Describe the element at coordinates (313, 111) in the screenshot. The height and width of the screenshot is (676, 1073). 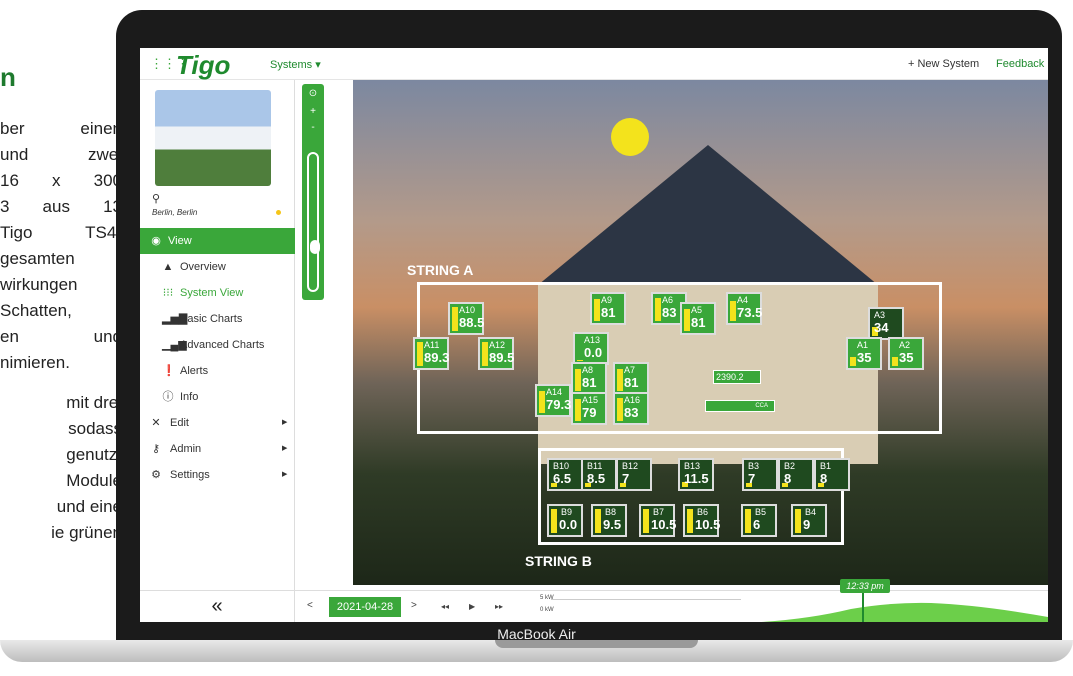
I see `zoom-in-button: +` at that location.